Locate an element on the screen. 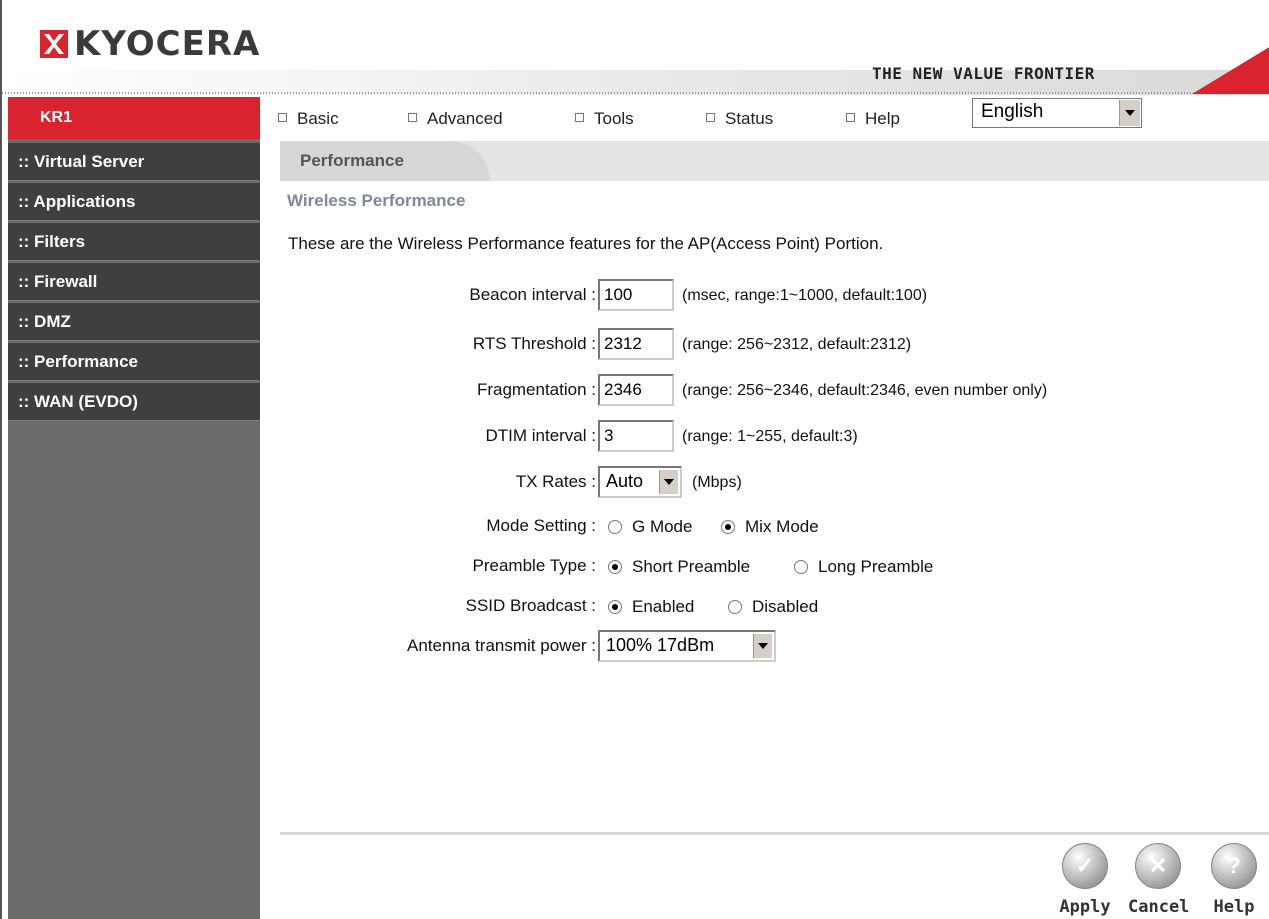  tx-rates-label: TX Rates : is located at coordinates (555, 481).